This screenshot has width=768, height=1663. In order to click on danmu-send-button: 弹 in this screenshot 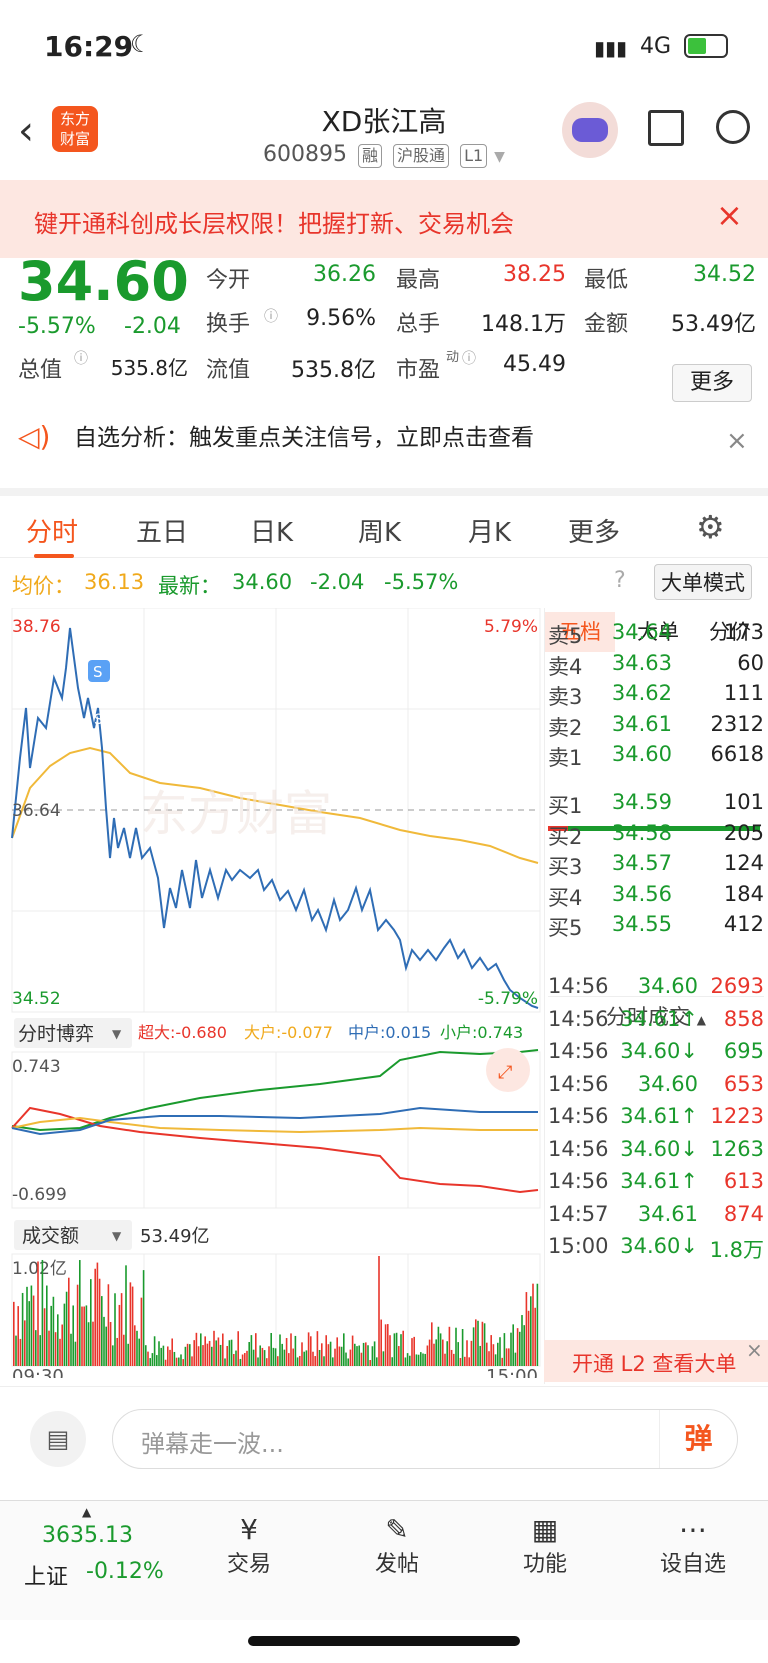, I will do `click(698, 1439)`.